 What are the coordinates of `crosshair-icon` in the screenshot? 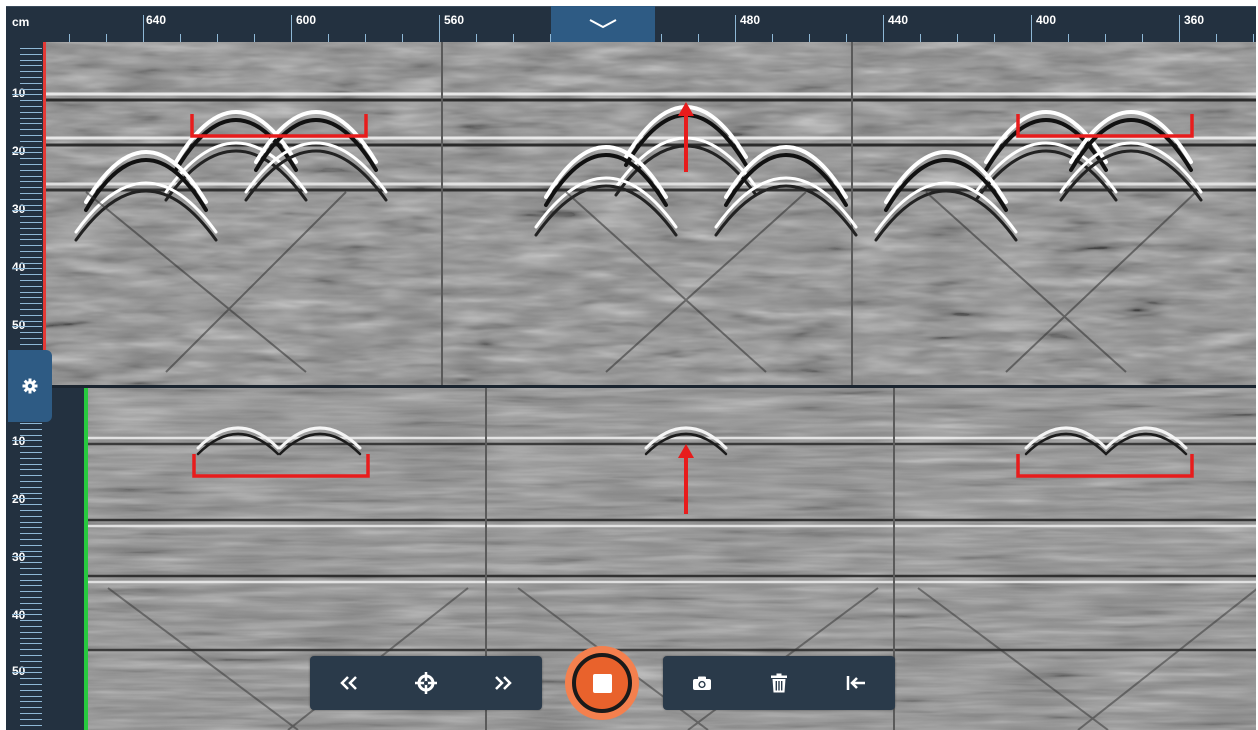 It's located at (425, 683).